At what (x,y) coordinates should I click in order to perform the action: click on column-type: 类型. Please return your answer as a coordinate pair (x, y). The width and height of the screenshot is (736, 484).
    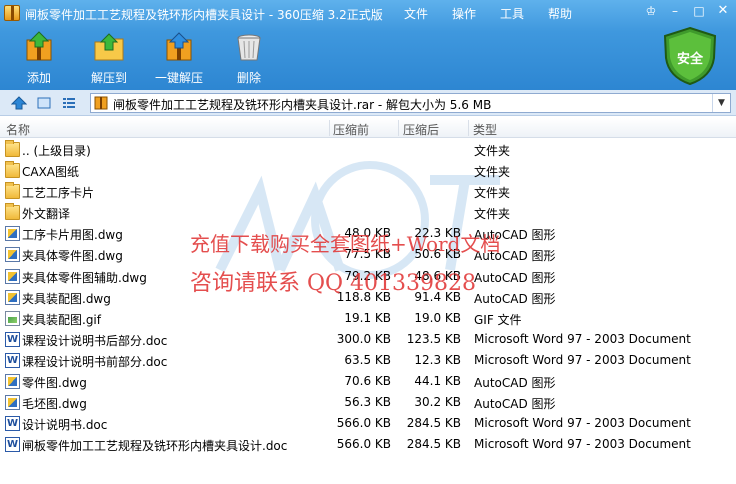
    Looking at the image, I should click on (485, 129).